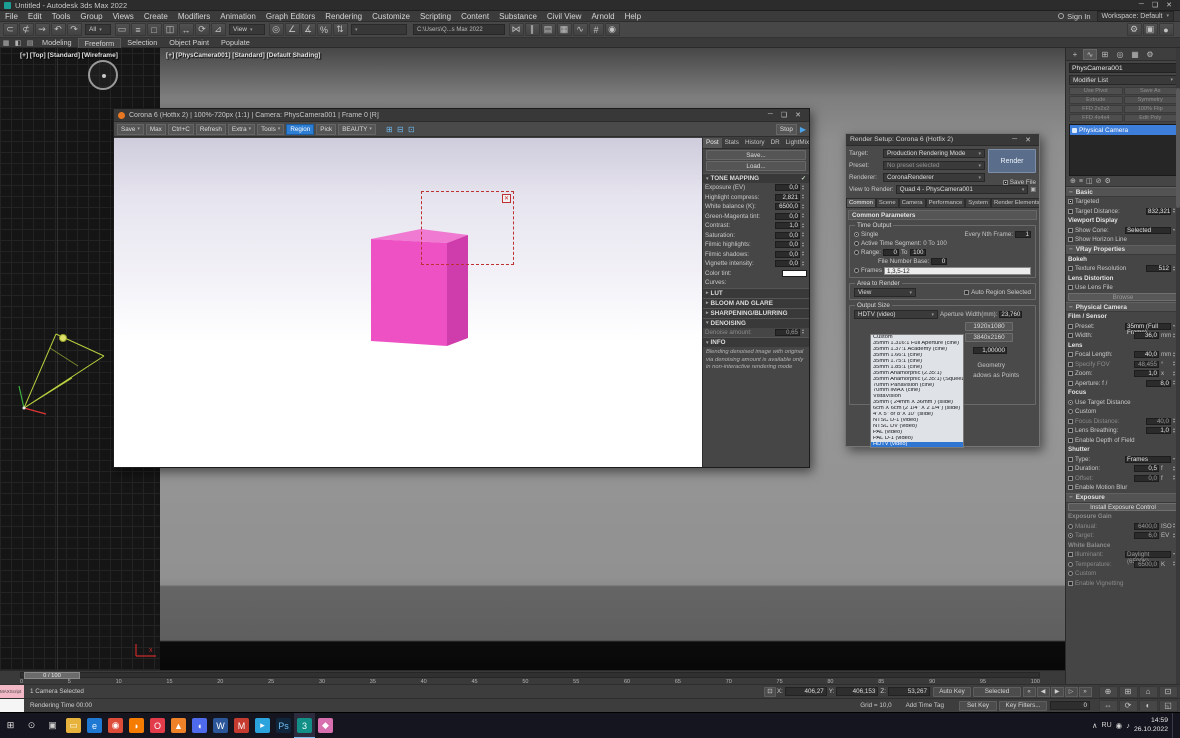  What do you see at coordinates (400, 129) in the screenshot?
I see `vfb-fit-icon: ⊟` at bounding box center [400, 129].